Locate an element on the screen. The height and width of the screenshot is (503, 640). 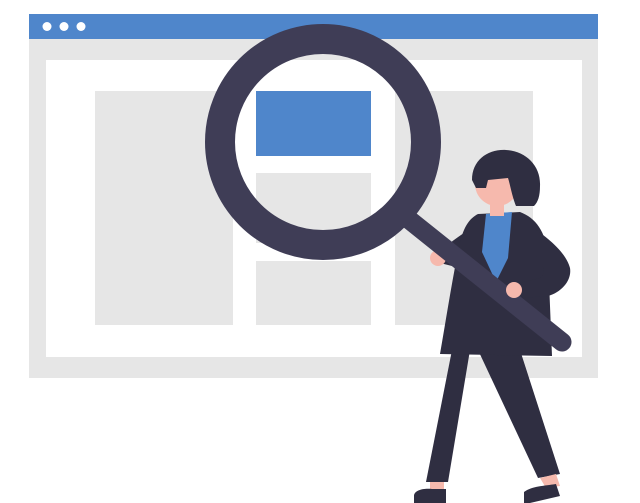
person-shoe-right is located at coordinates (542, 493).